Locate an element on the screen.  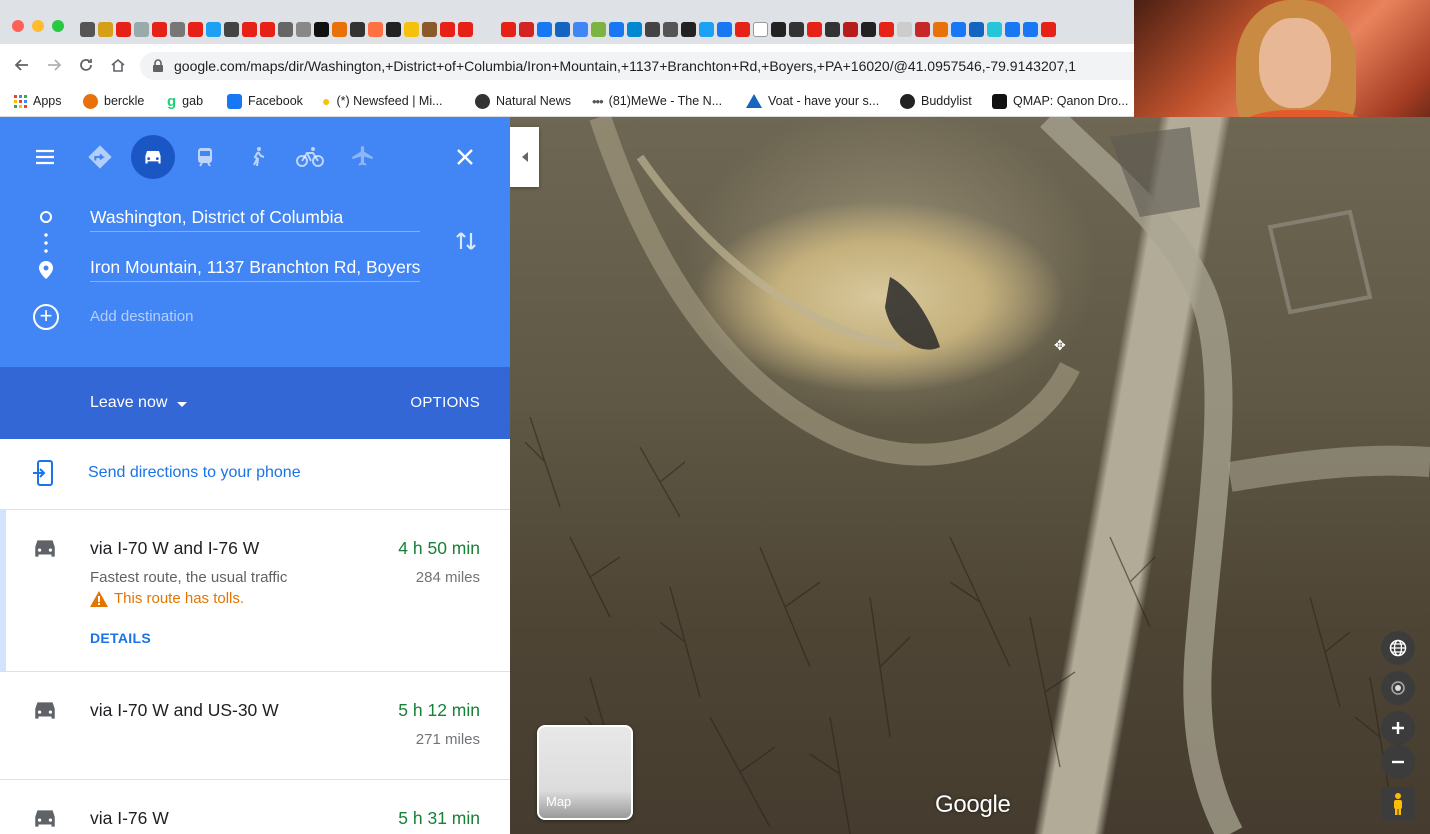
close-window-button is located at coordinates (18, 26).